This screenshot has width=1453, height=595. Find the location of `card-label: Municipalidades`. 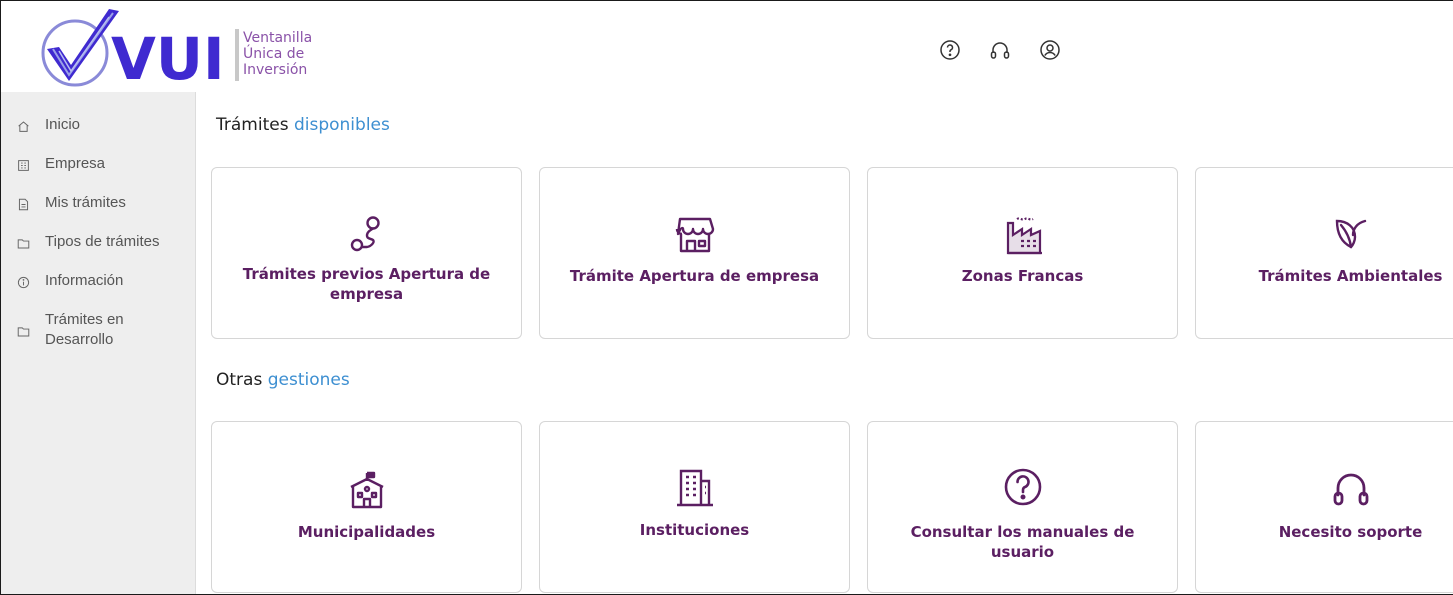

card-label: Municipalidades is located at coordinates (366, 532).